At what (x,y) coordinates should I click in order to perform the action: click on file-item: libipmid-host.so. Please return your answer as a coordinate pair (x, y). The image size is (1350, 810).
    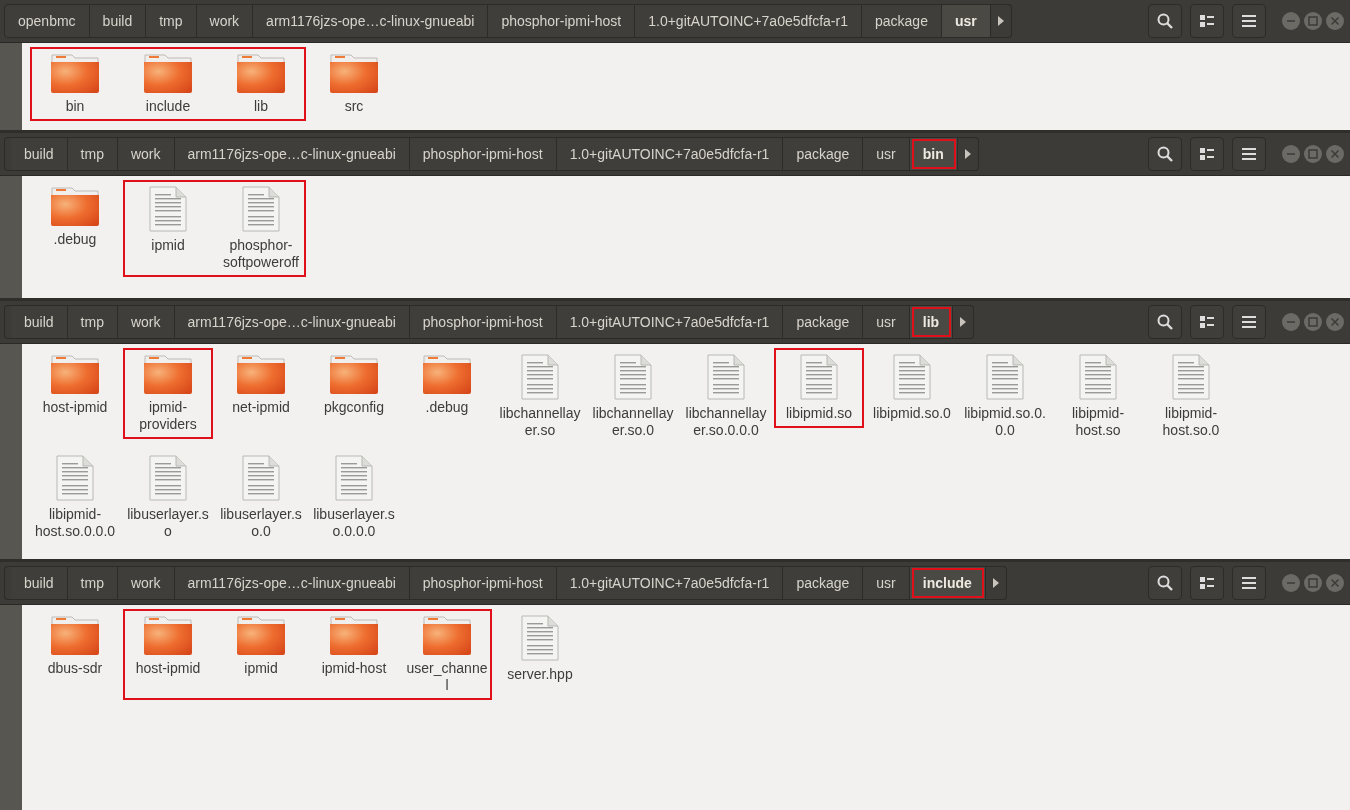
    Looking at the image, I should click on (1098, 396).